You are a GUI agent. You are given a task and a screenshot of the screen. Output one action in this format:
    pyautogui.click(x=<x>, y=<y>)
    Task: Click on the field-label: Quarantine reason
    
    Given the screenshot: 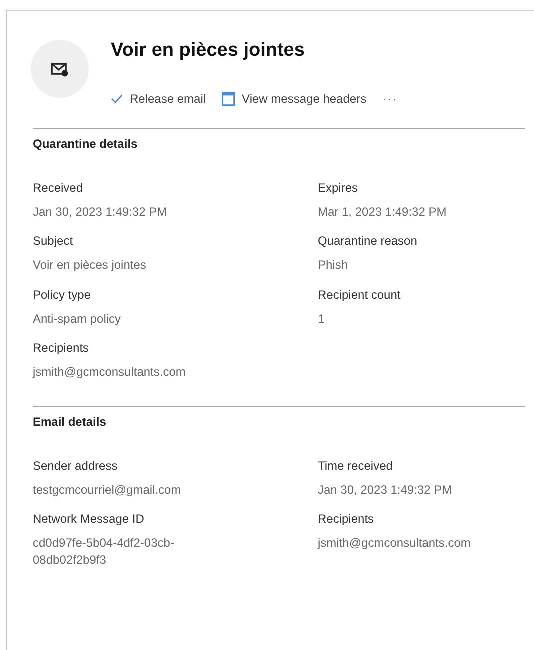 What is the action you would take?
    pyautogui.click(x=368, y=241)
    